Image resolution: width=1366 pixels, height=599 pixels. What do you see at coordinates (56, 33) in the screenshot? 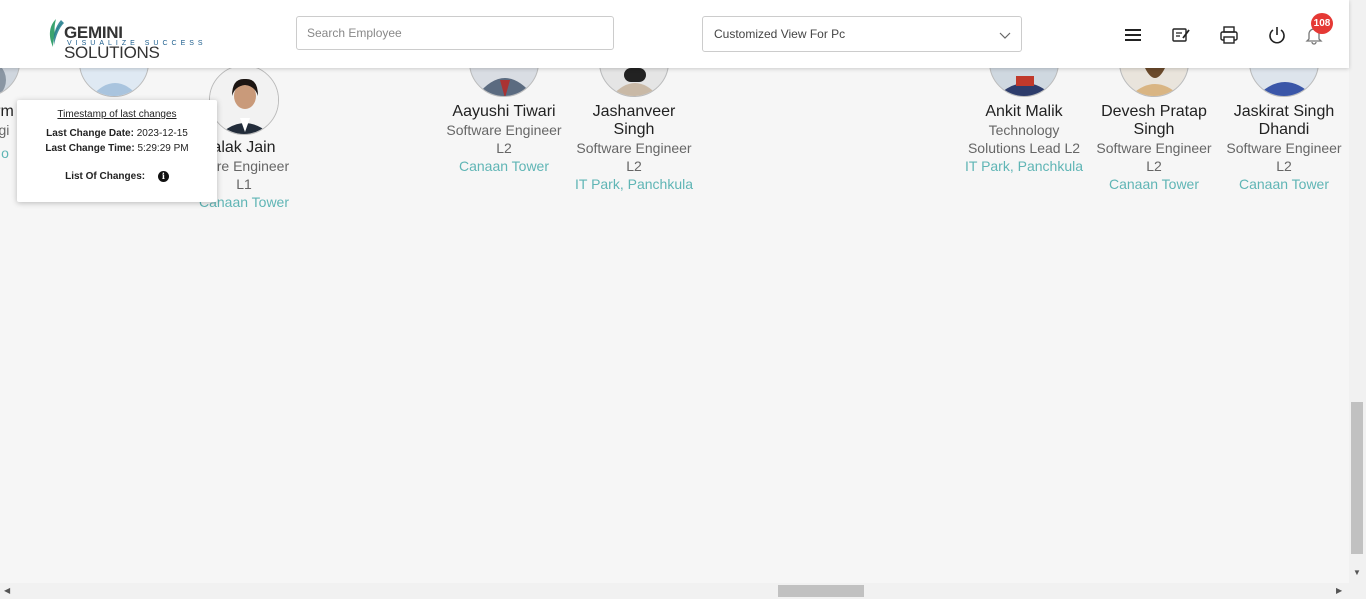
I see `leaf-logo-icon` at bounding box center [56, 33].